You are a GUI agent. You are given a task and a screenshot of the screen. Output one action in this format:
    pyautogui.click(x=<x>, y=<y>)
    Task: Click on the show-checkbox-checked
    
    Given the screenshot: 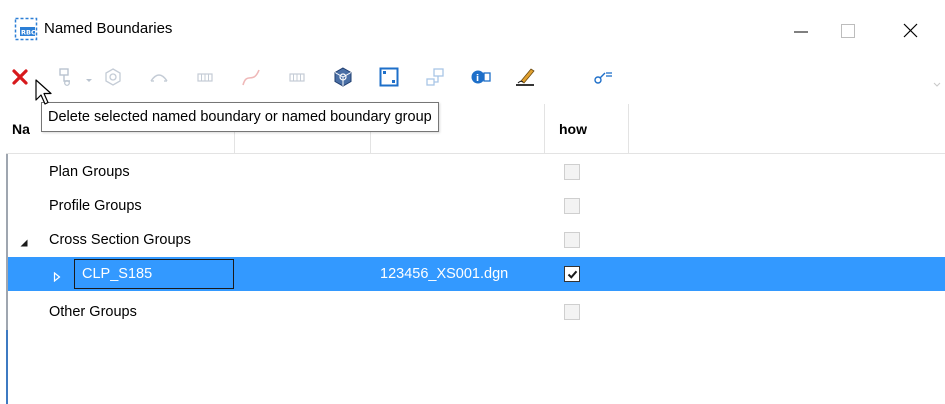 What is the action you would take?
    pyautogui.click(x=572, y=274)
    